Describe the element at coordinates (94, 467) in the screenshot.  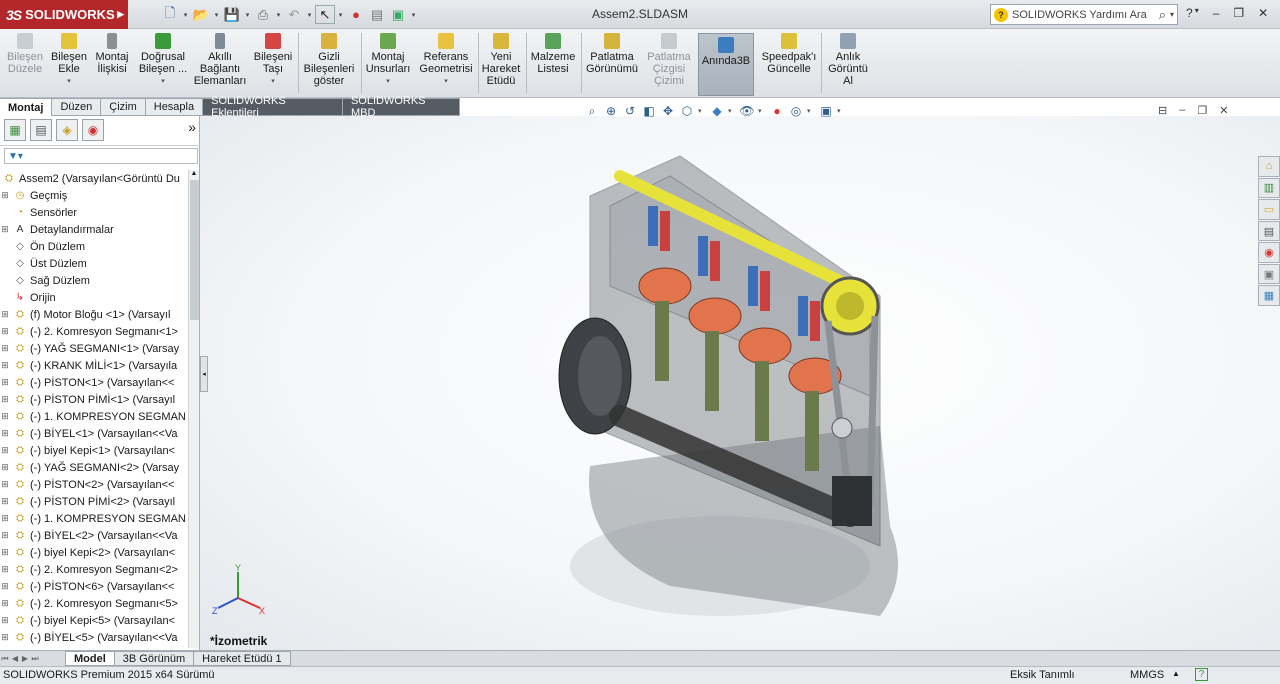
I see `tree-item: ⊞ ⛭ (-) YAĞ SEGMANI<2> (Varsay` at that location.